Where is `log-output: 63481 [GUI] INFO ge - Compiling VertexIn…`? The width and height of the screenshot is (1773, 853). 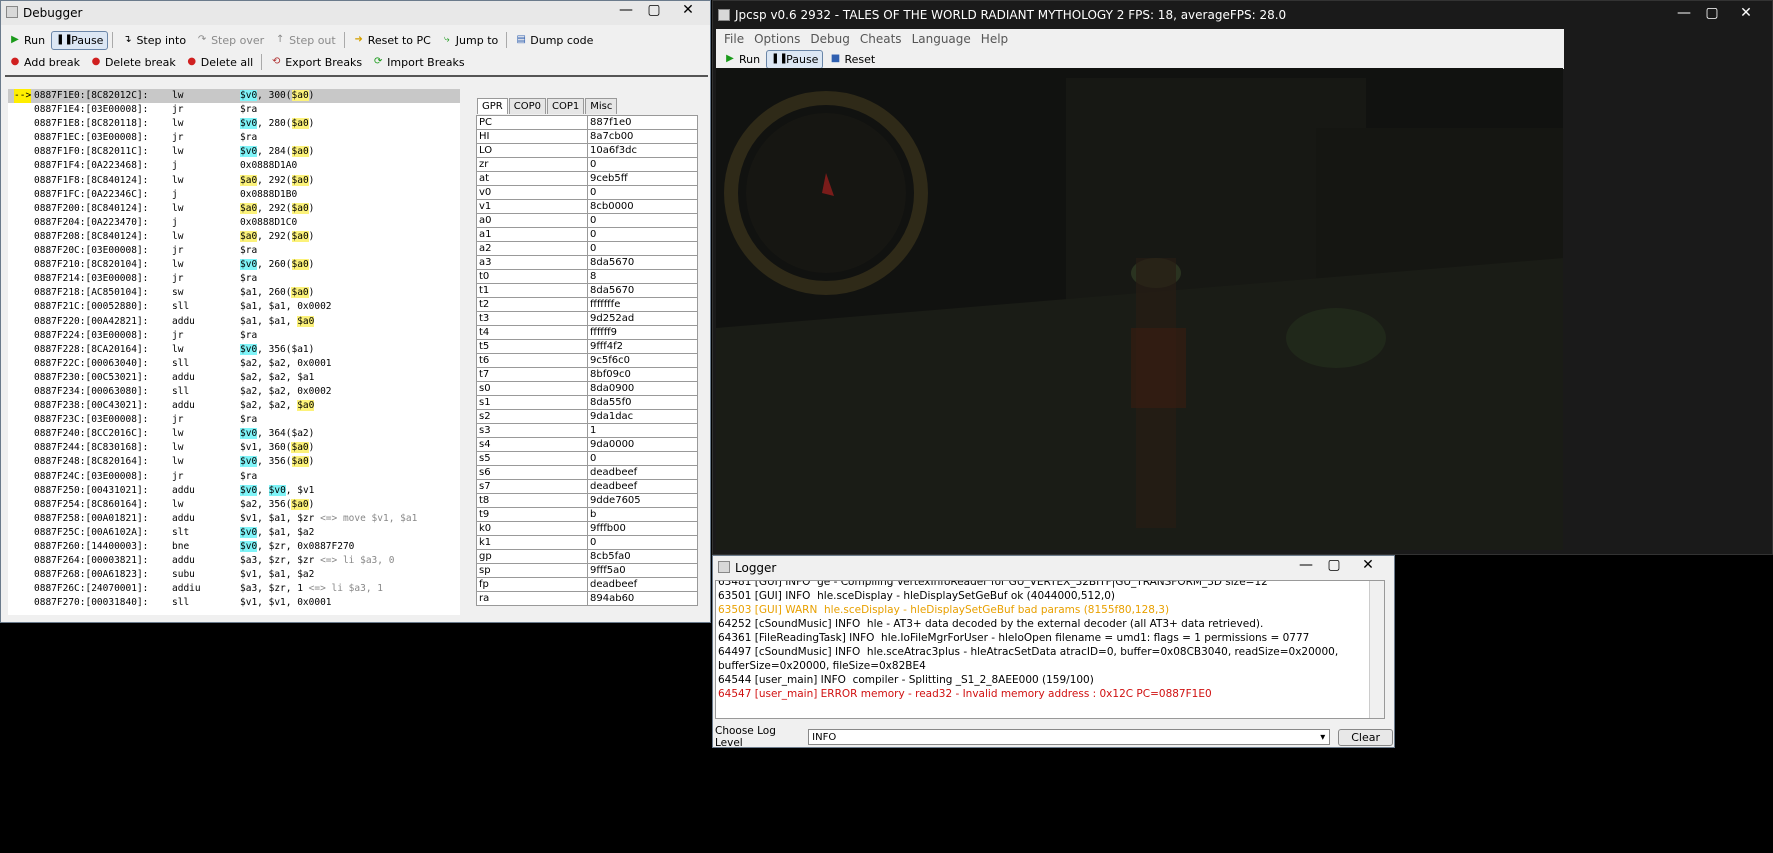 log-output: 63481 [GUI] INFO ge - Compiling VertexIn… is located at coordinates (1050, 649).